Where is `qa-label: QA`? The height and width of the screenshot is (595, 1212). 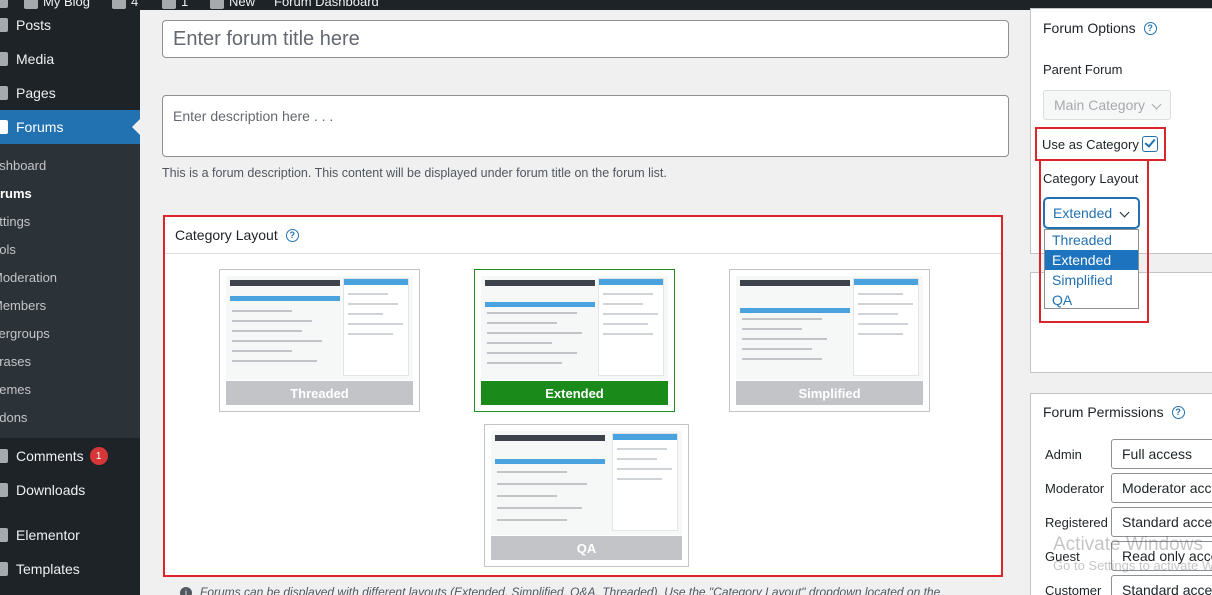 qa-label: QA is located at coordinates (586, 548).